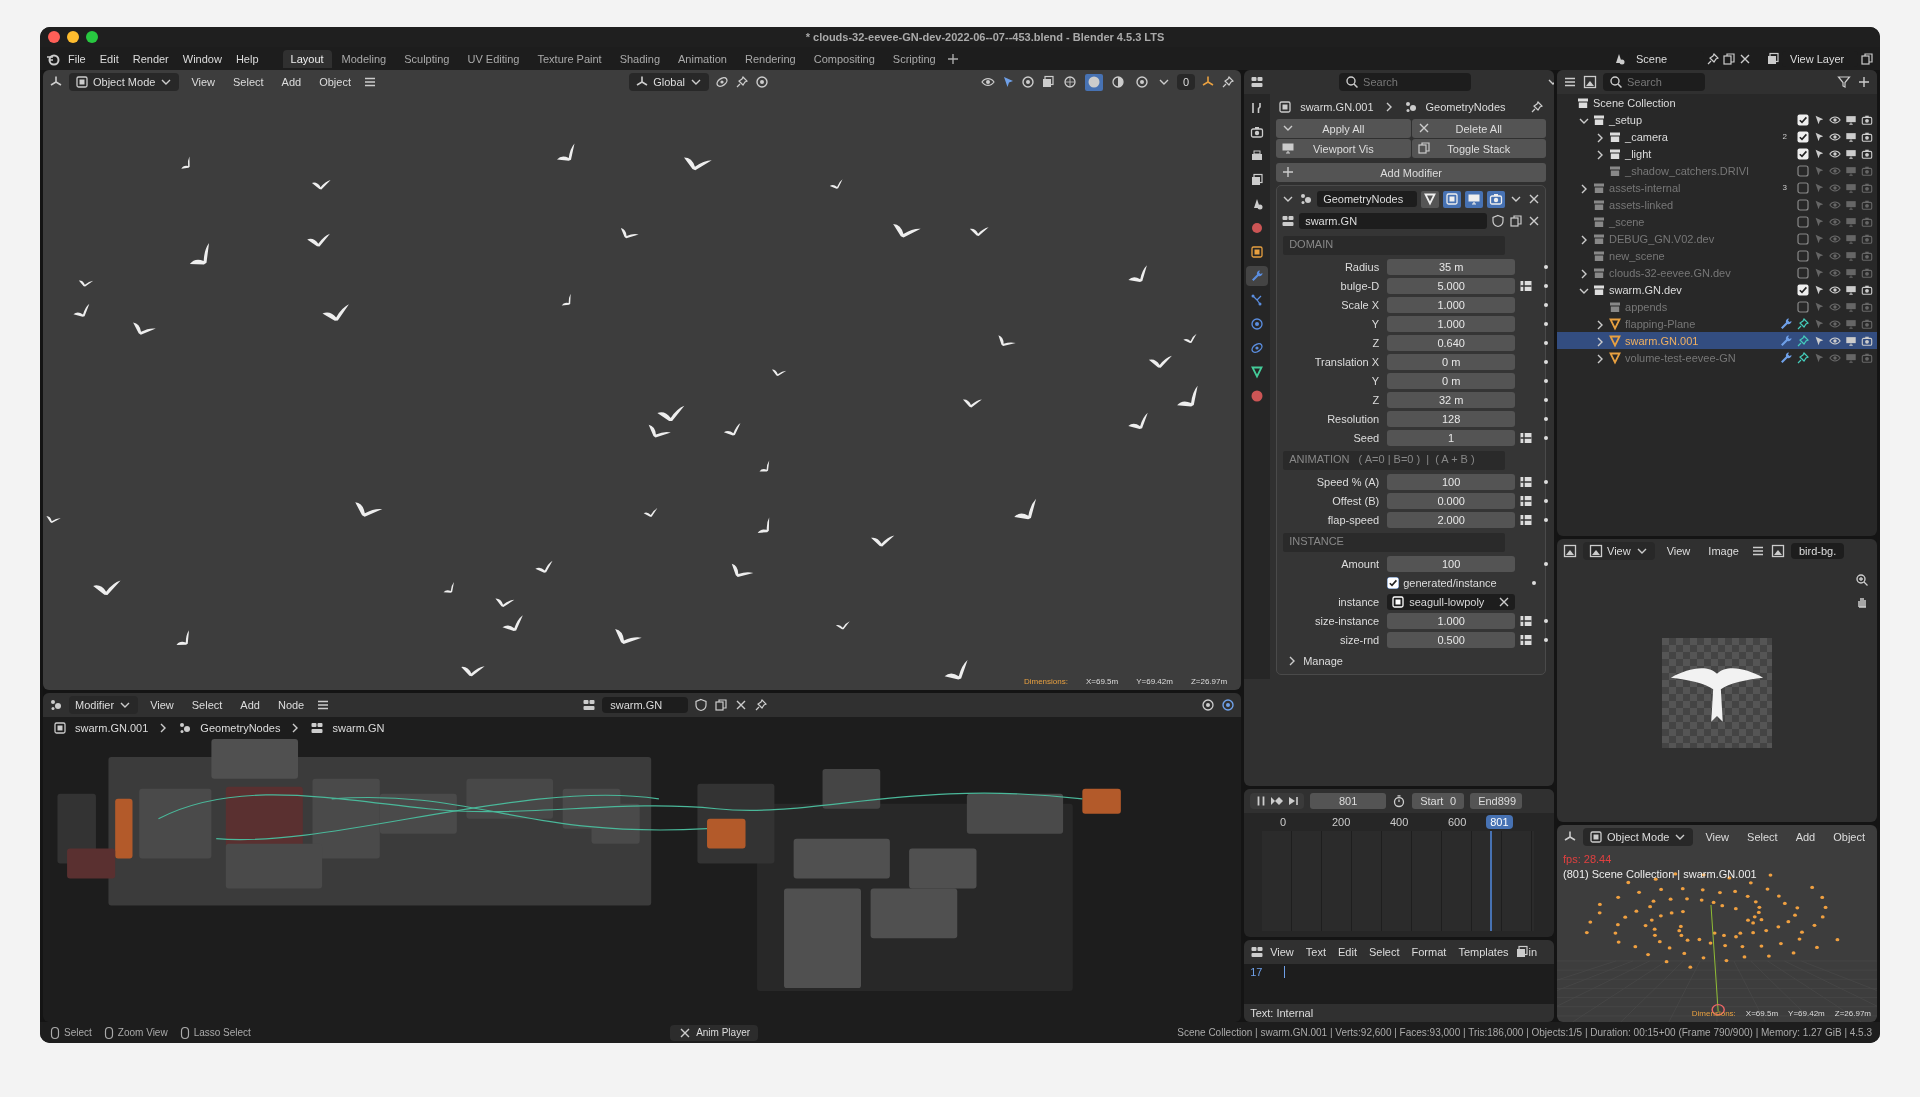 This screenshot has height=1097, width=1920. What do you see at coordinates (914, 58) in the screenshot?
I see `workspace-tab: Scripting` at bounding box center [914, 58].